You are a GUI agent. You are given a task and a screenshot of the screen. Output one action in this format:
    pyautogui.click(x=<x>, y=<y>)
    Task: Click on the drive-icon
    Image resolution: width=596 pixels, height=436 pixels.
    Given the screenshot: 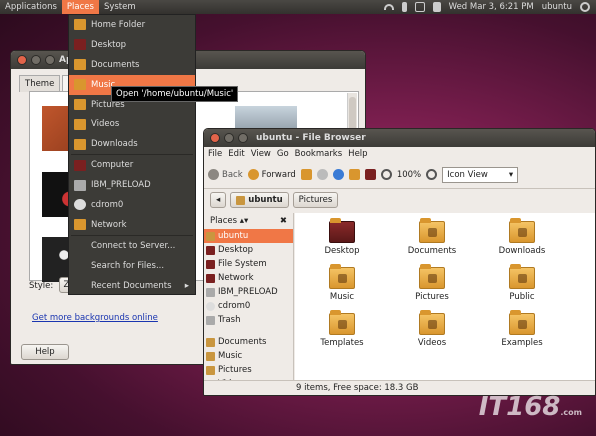 What is the action you would take?
    pyautogui.click(x=80, y=185)
    